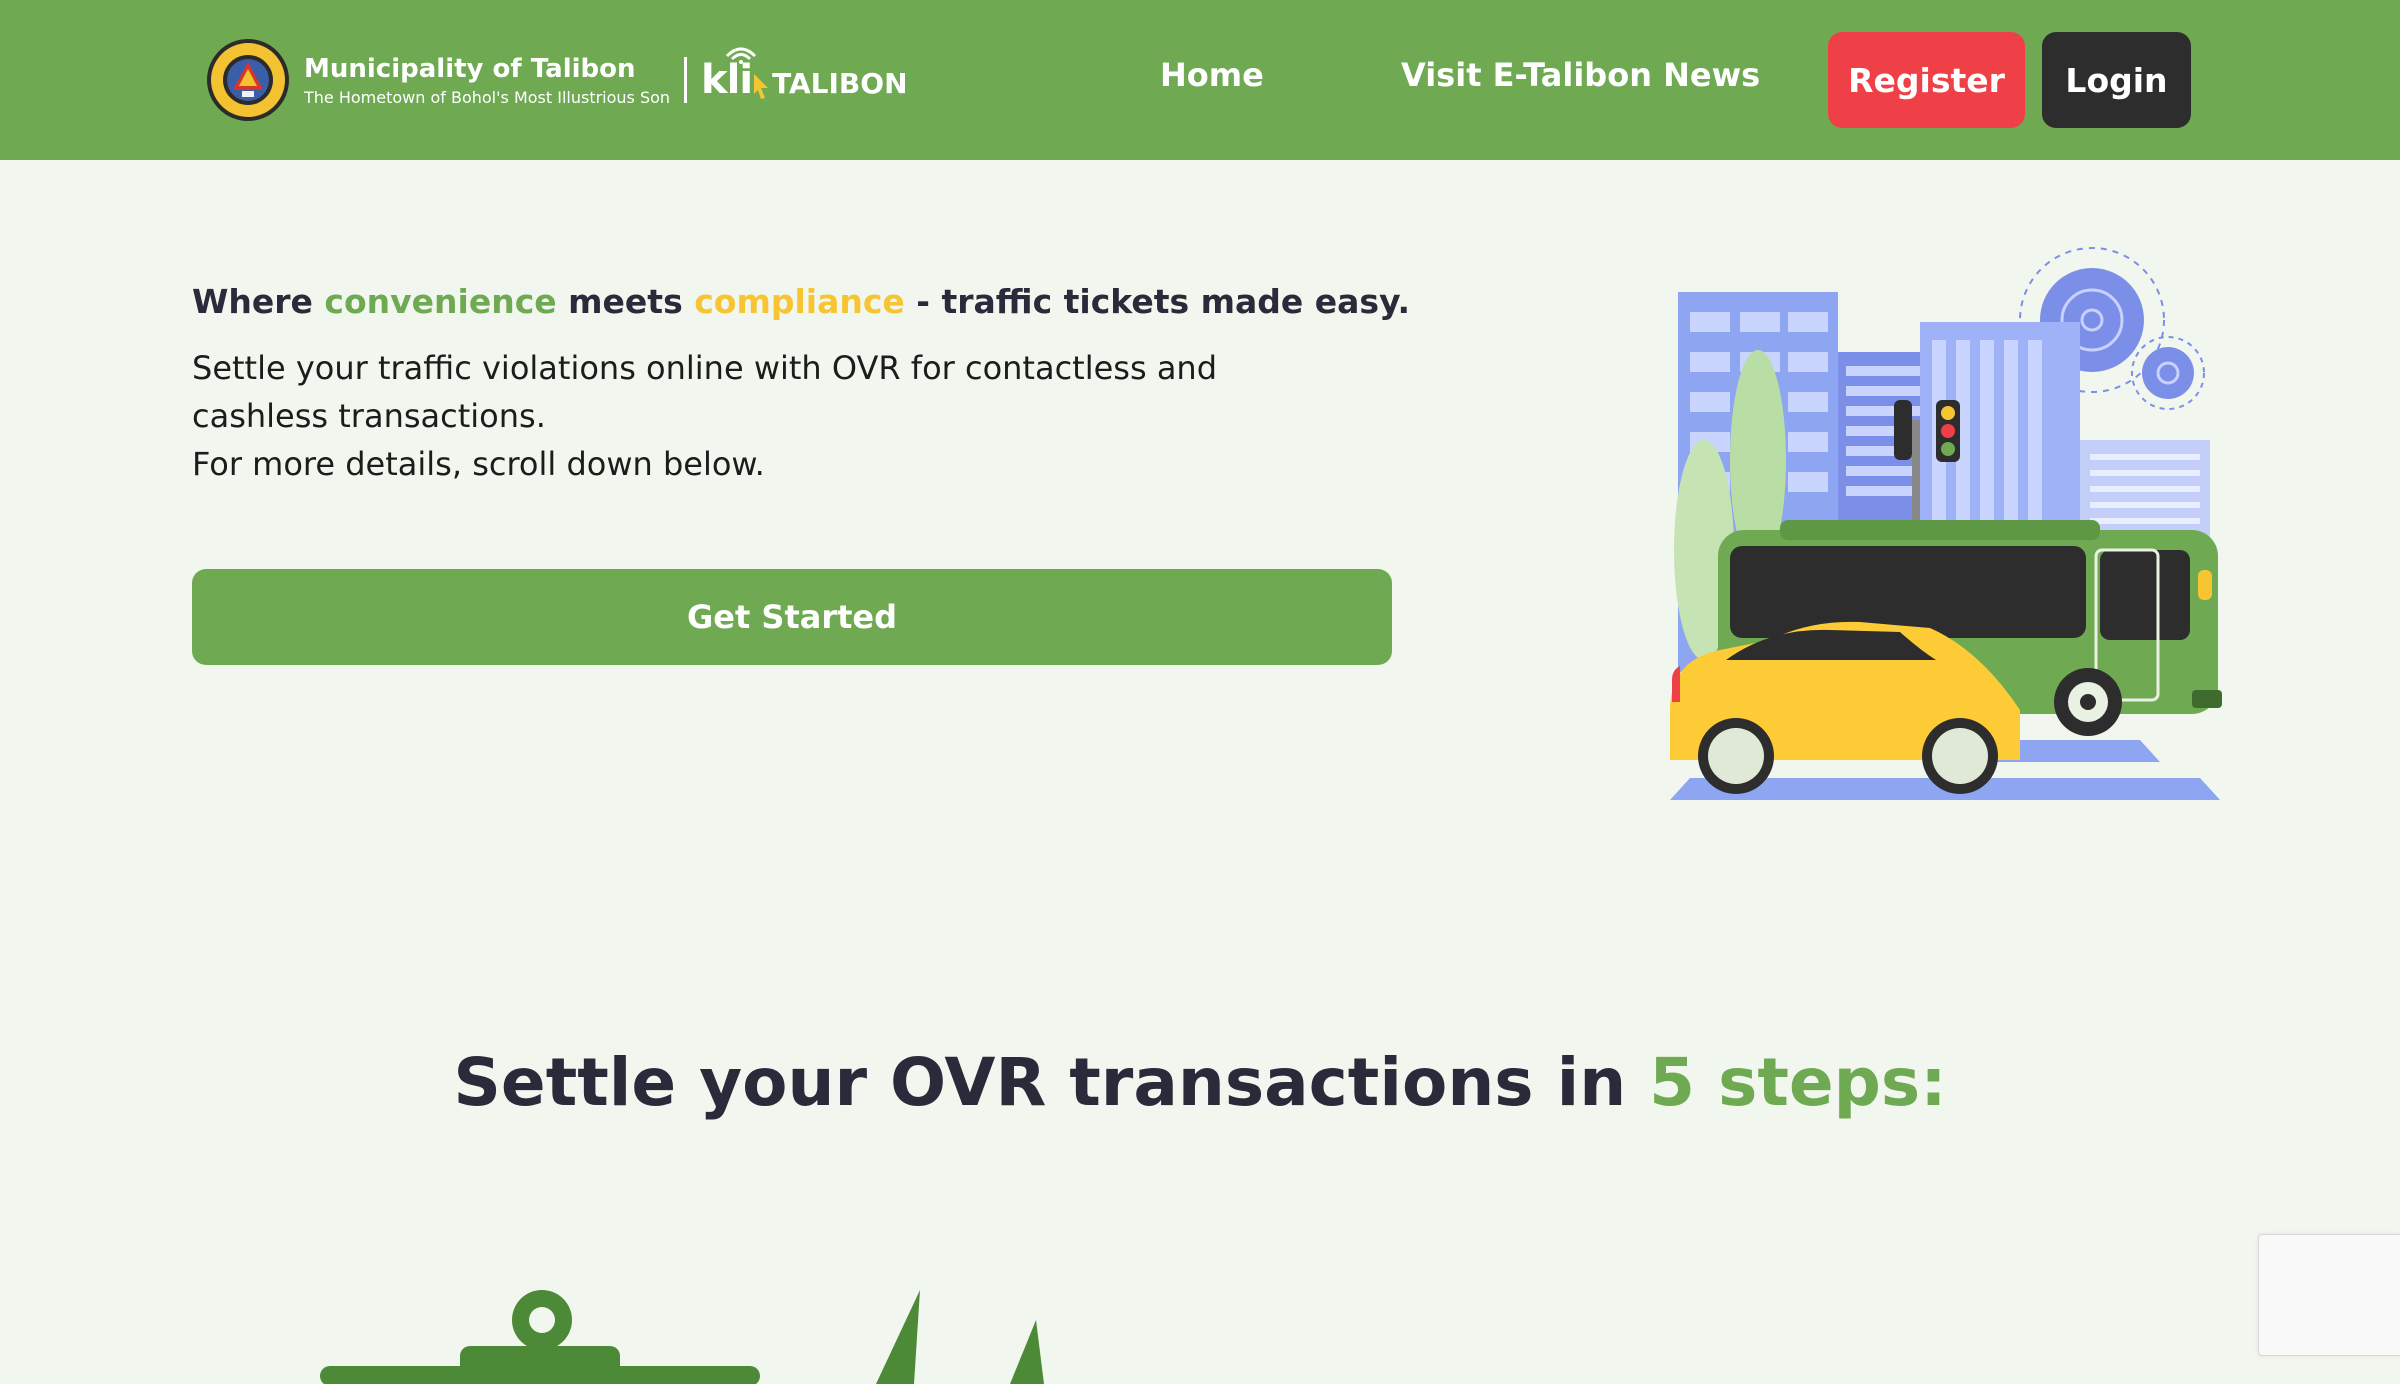 This screenshot has width=2400, height=1384. Describe the element at coordinates (1157, 301) in the screenshot. I see `tagline-part-3: - traffic tickets made easy.` at that location.